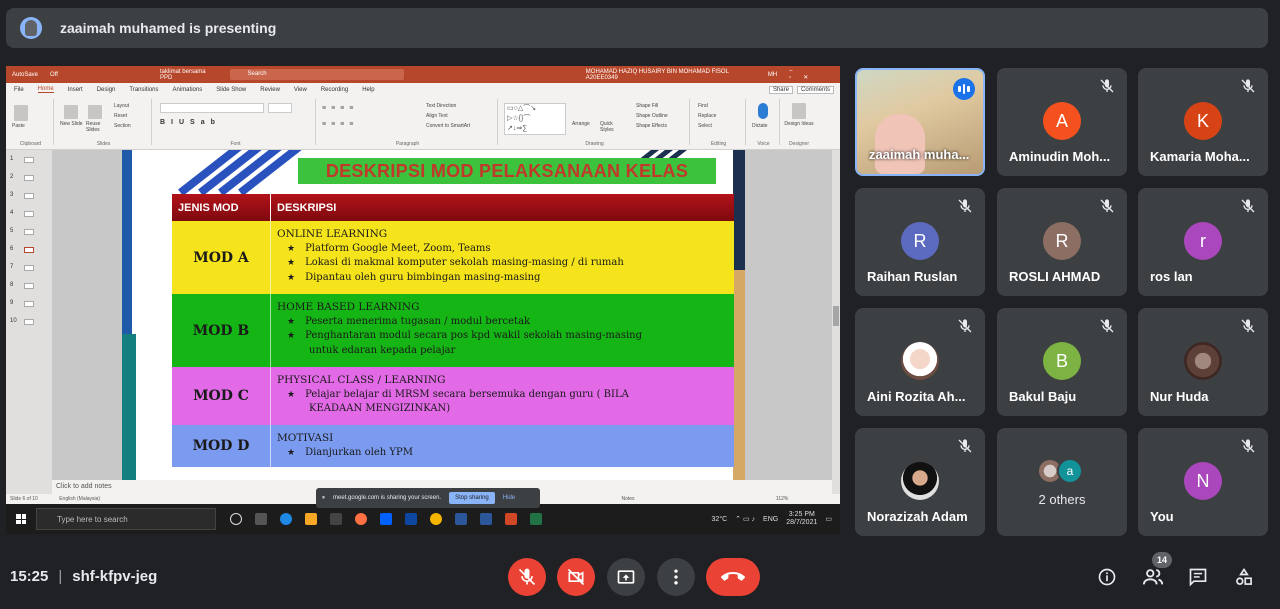 The width and height of the screenshot is (1280, 609). What do you see at coordinates (1153, 577) in the screenshot?
I see `people-button` at bounding box center [1153, 577].